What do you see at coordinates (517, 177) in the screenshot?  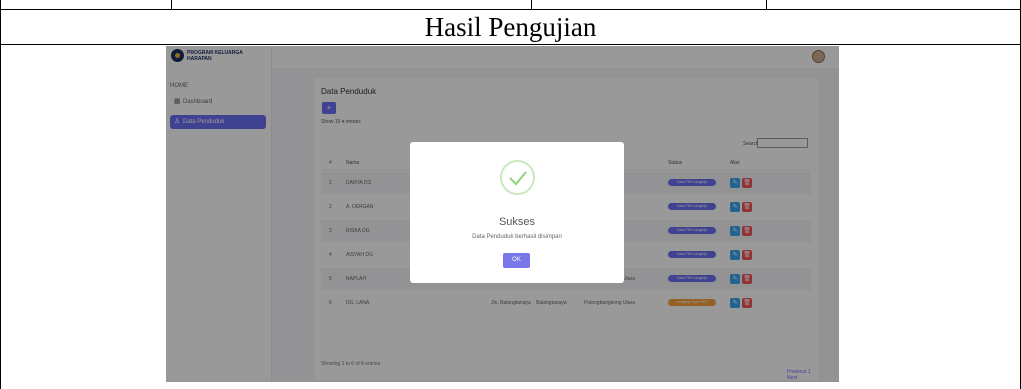 I see `check-icon` at bounding box center [517, 177].